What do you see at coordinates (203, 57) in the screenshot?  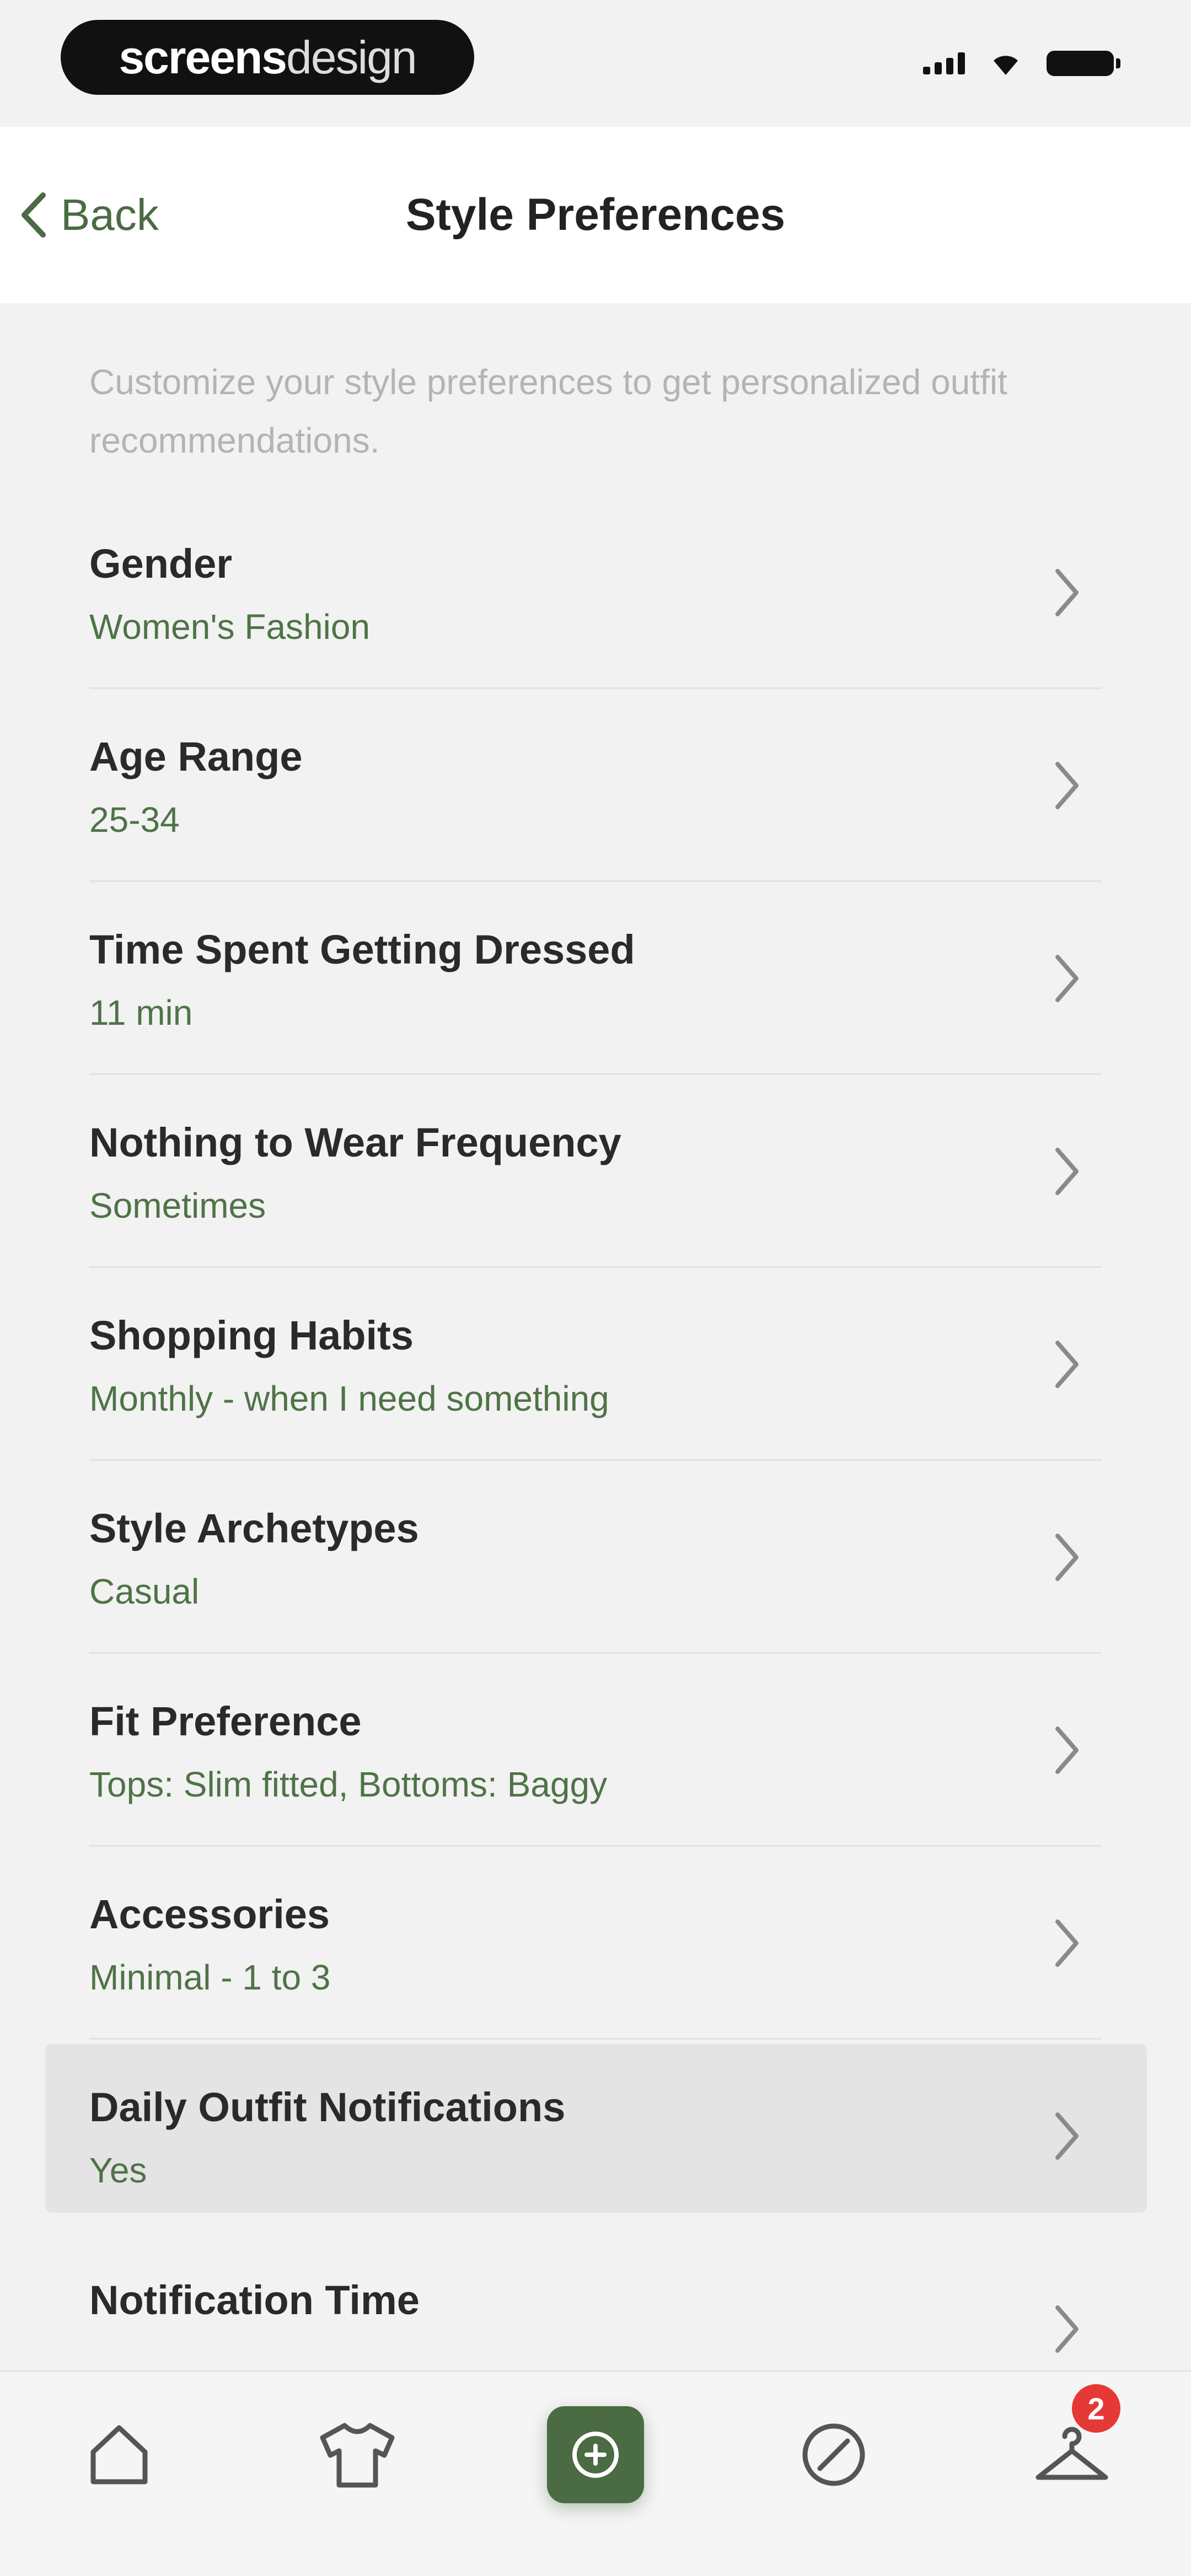 I see `brand-bold: screens` at bounding box center [203, 57].